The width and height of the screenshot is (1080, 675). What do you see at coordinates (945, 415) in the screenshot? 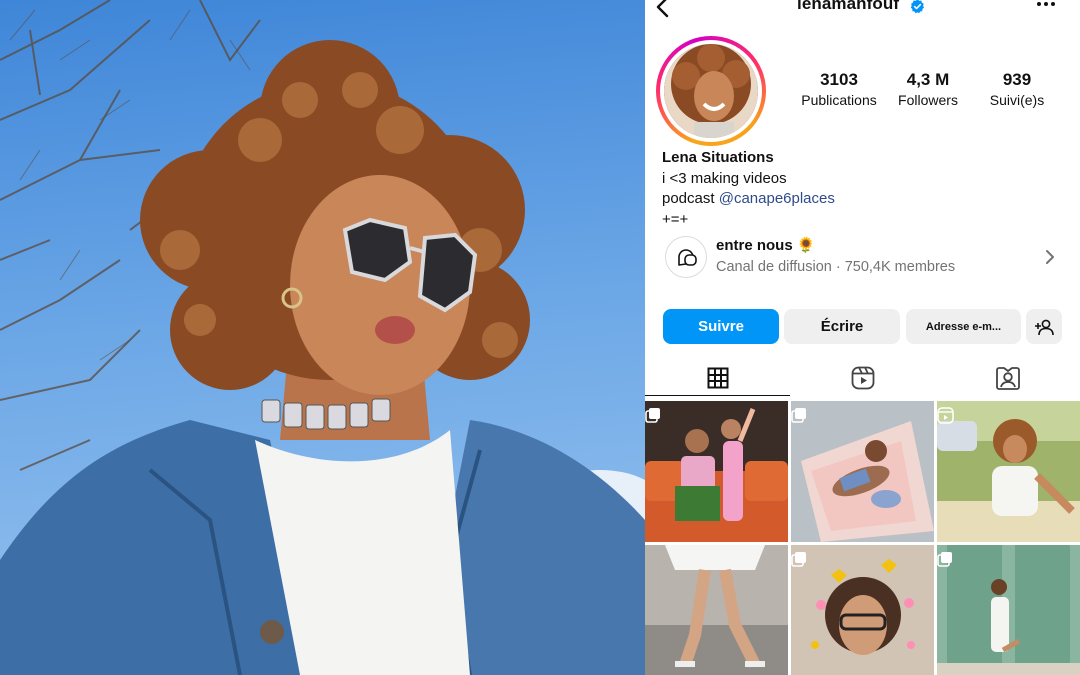
I see `reel-icon` at bounding box center [945, 415].